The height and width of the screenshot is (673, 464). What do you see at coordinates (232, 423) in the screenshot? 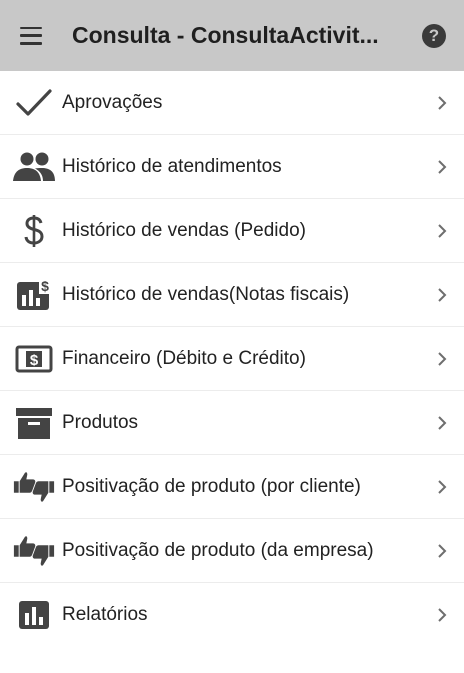
I see `menu-item-produtos: Produtos` at bounding box center [232, 423].